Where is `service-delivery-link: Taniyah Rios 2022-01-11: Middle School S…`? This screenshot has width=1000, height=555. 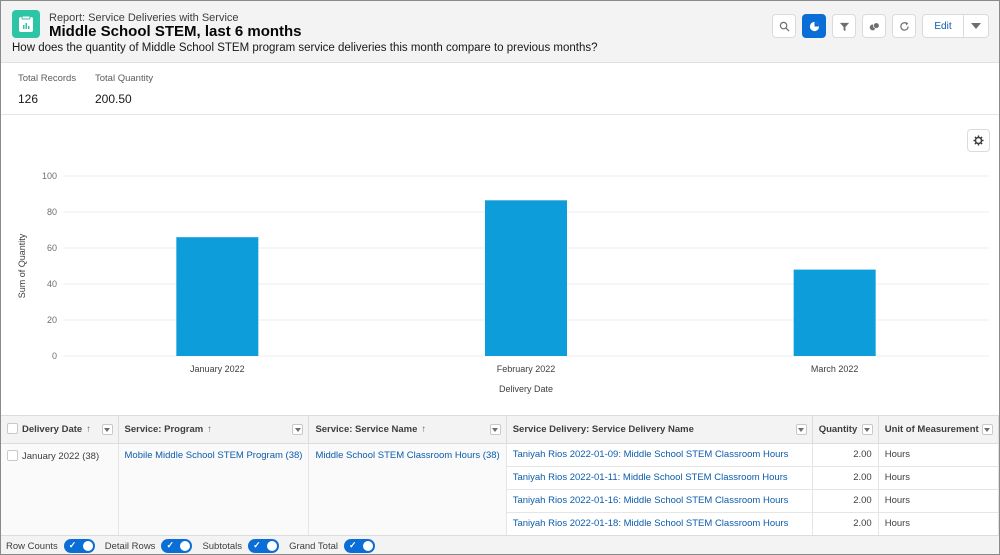 service-delivery-link: Taniyah Rios 2022-01-11: Middle School S… is located at coordinates (659, 478).